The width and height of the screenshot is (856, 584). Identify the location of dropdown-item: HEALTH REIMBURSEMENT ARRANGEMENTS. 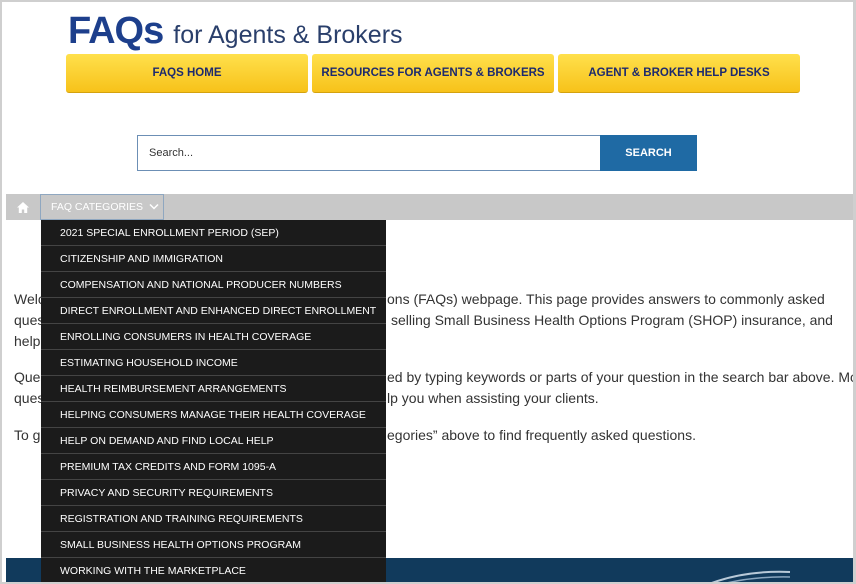
(213, 389).